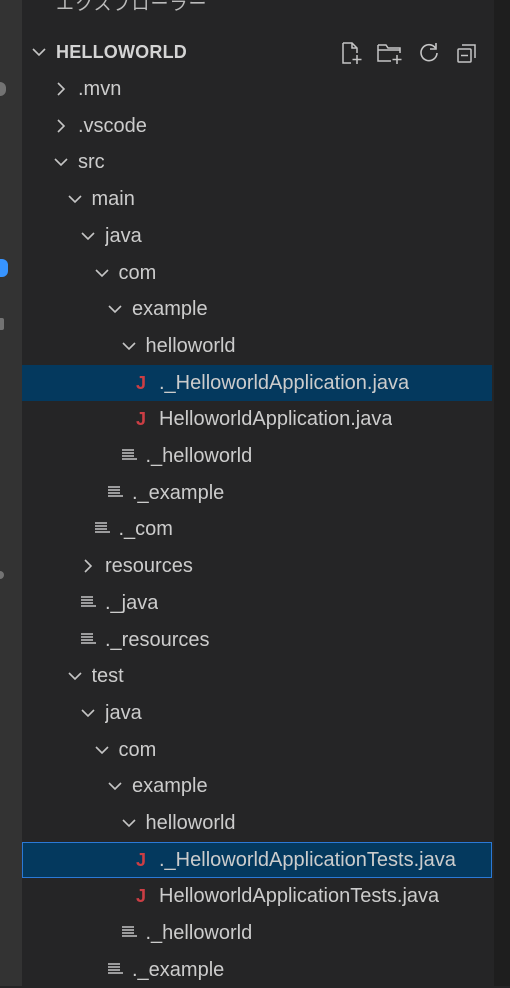 This screenshot has width=510, height=988. I want to click on ellipsis-icon, so click(456, 3).